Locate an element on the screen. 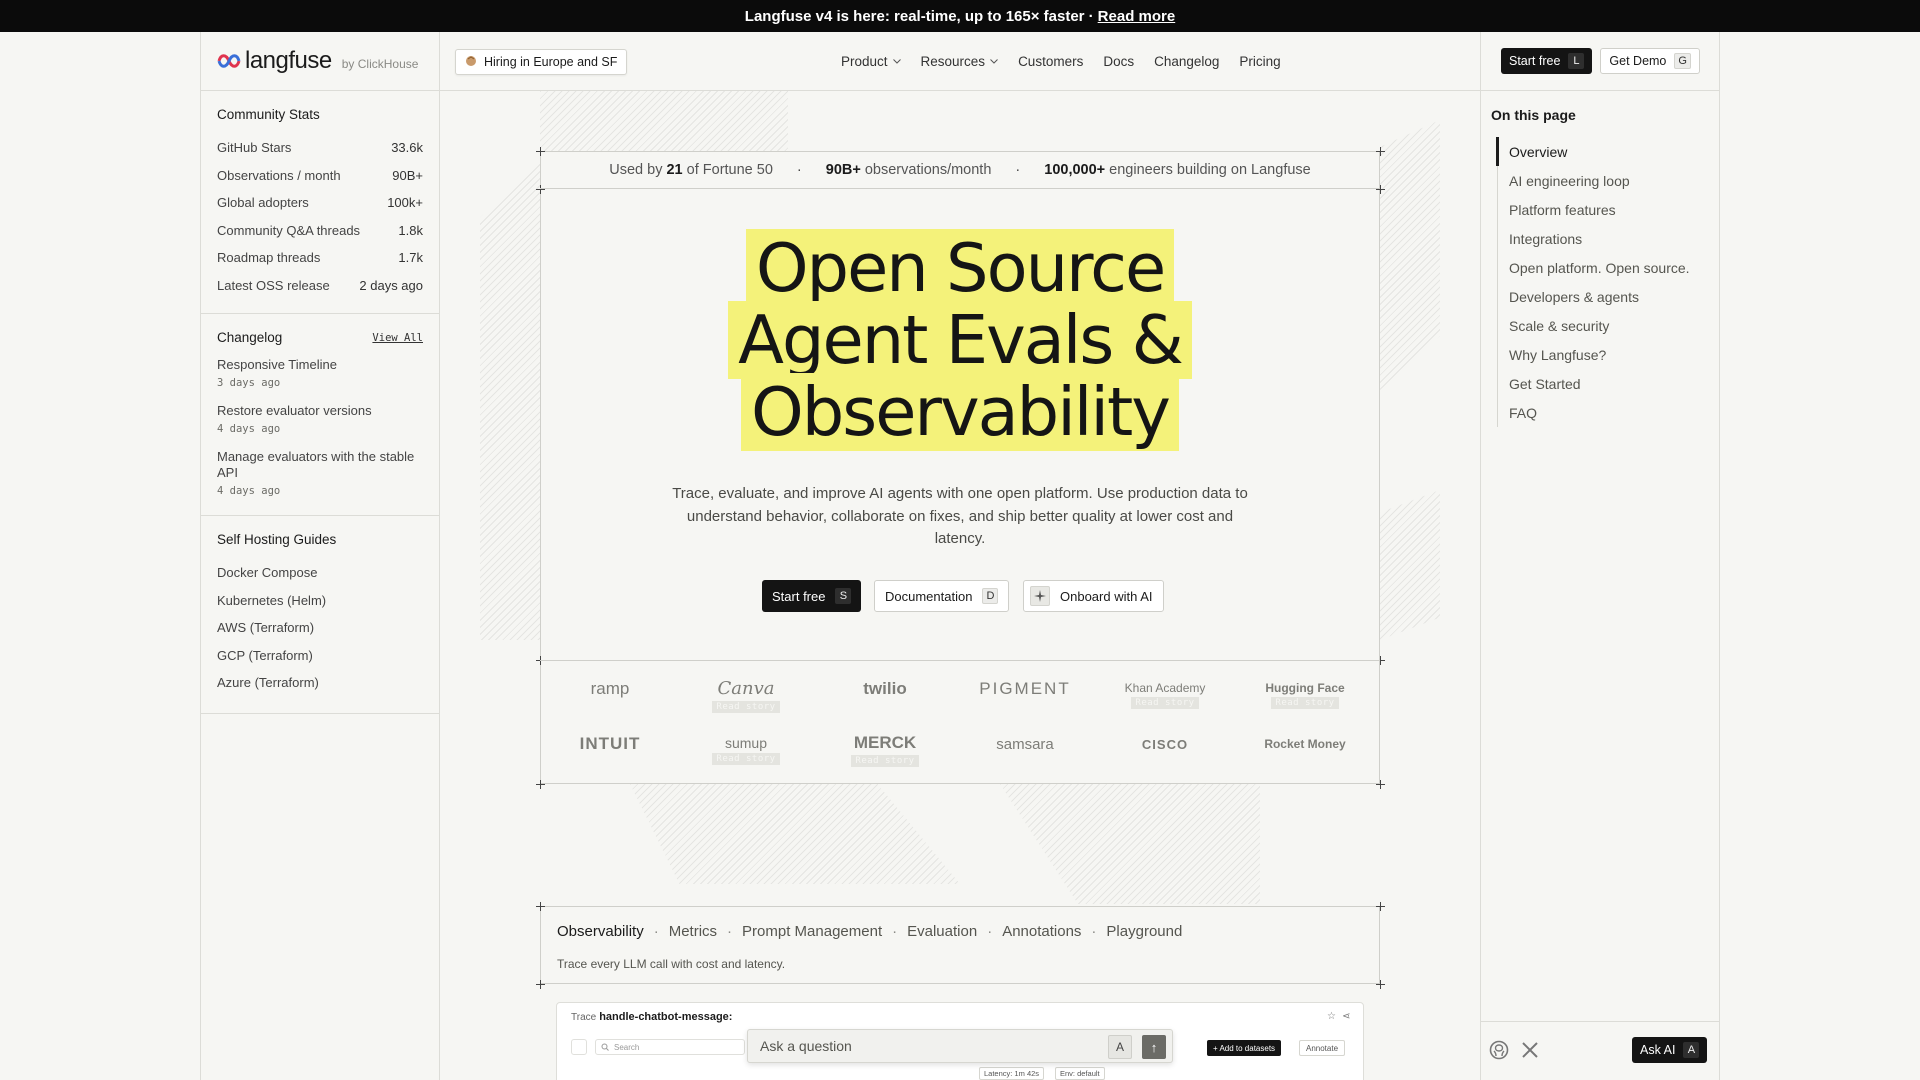  nav-product: Product is located at coordinates (871, 61).